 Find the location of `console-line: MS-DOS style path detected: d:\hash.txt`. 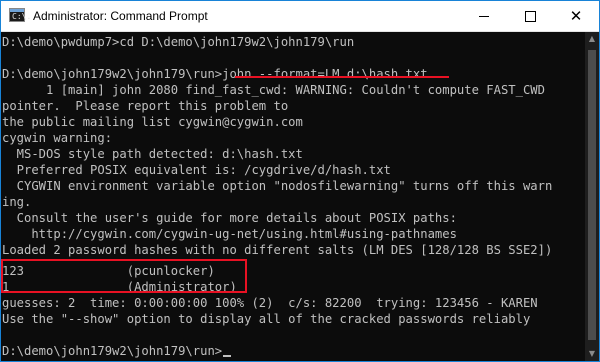

console-line: MS-DOS style path detected: d:\hash.txt is located at coordinates (152, 154).